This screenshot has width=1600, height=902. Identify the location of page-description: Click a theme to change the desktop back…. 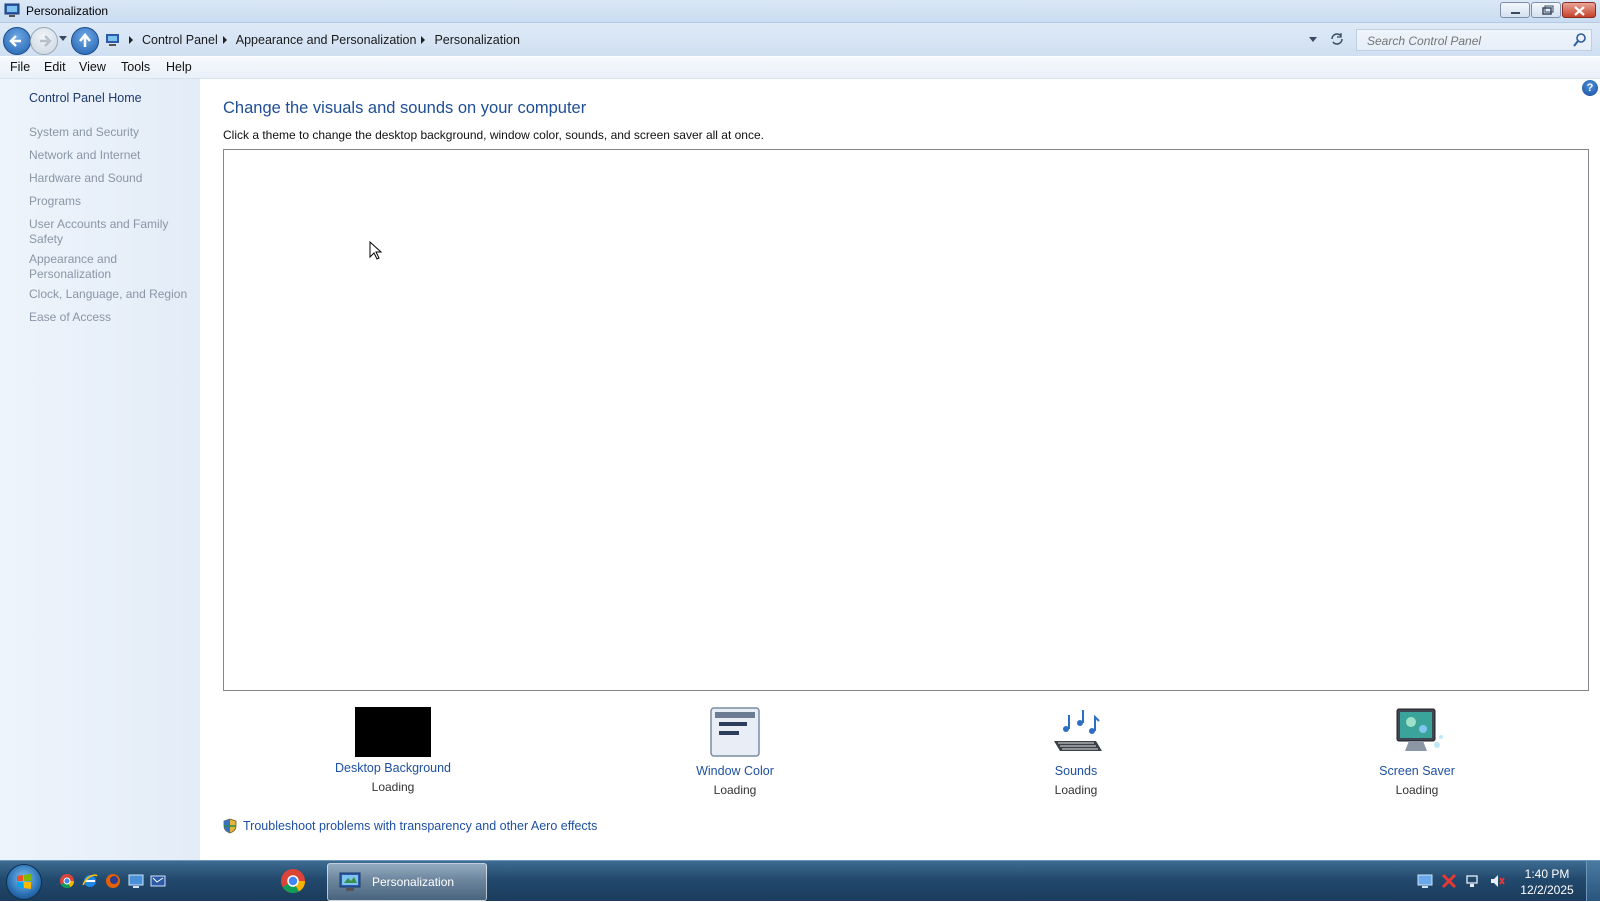
(493, 135).